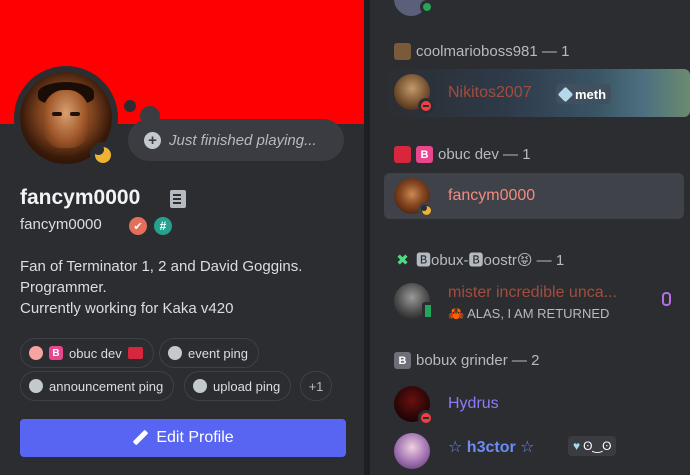  Describe the element at coordinates (490, 92) in the screenshot. I see `member-name: Nikitos2007` at that location.